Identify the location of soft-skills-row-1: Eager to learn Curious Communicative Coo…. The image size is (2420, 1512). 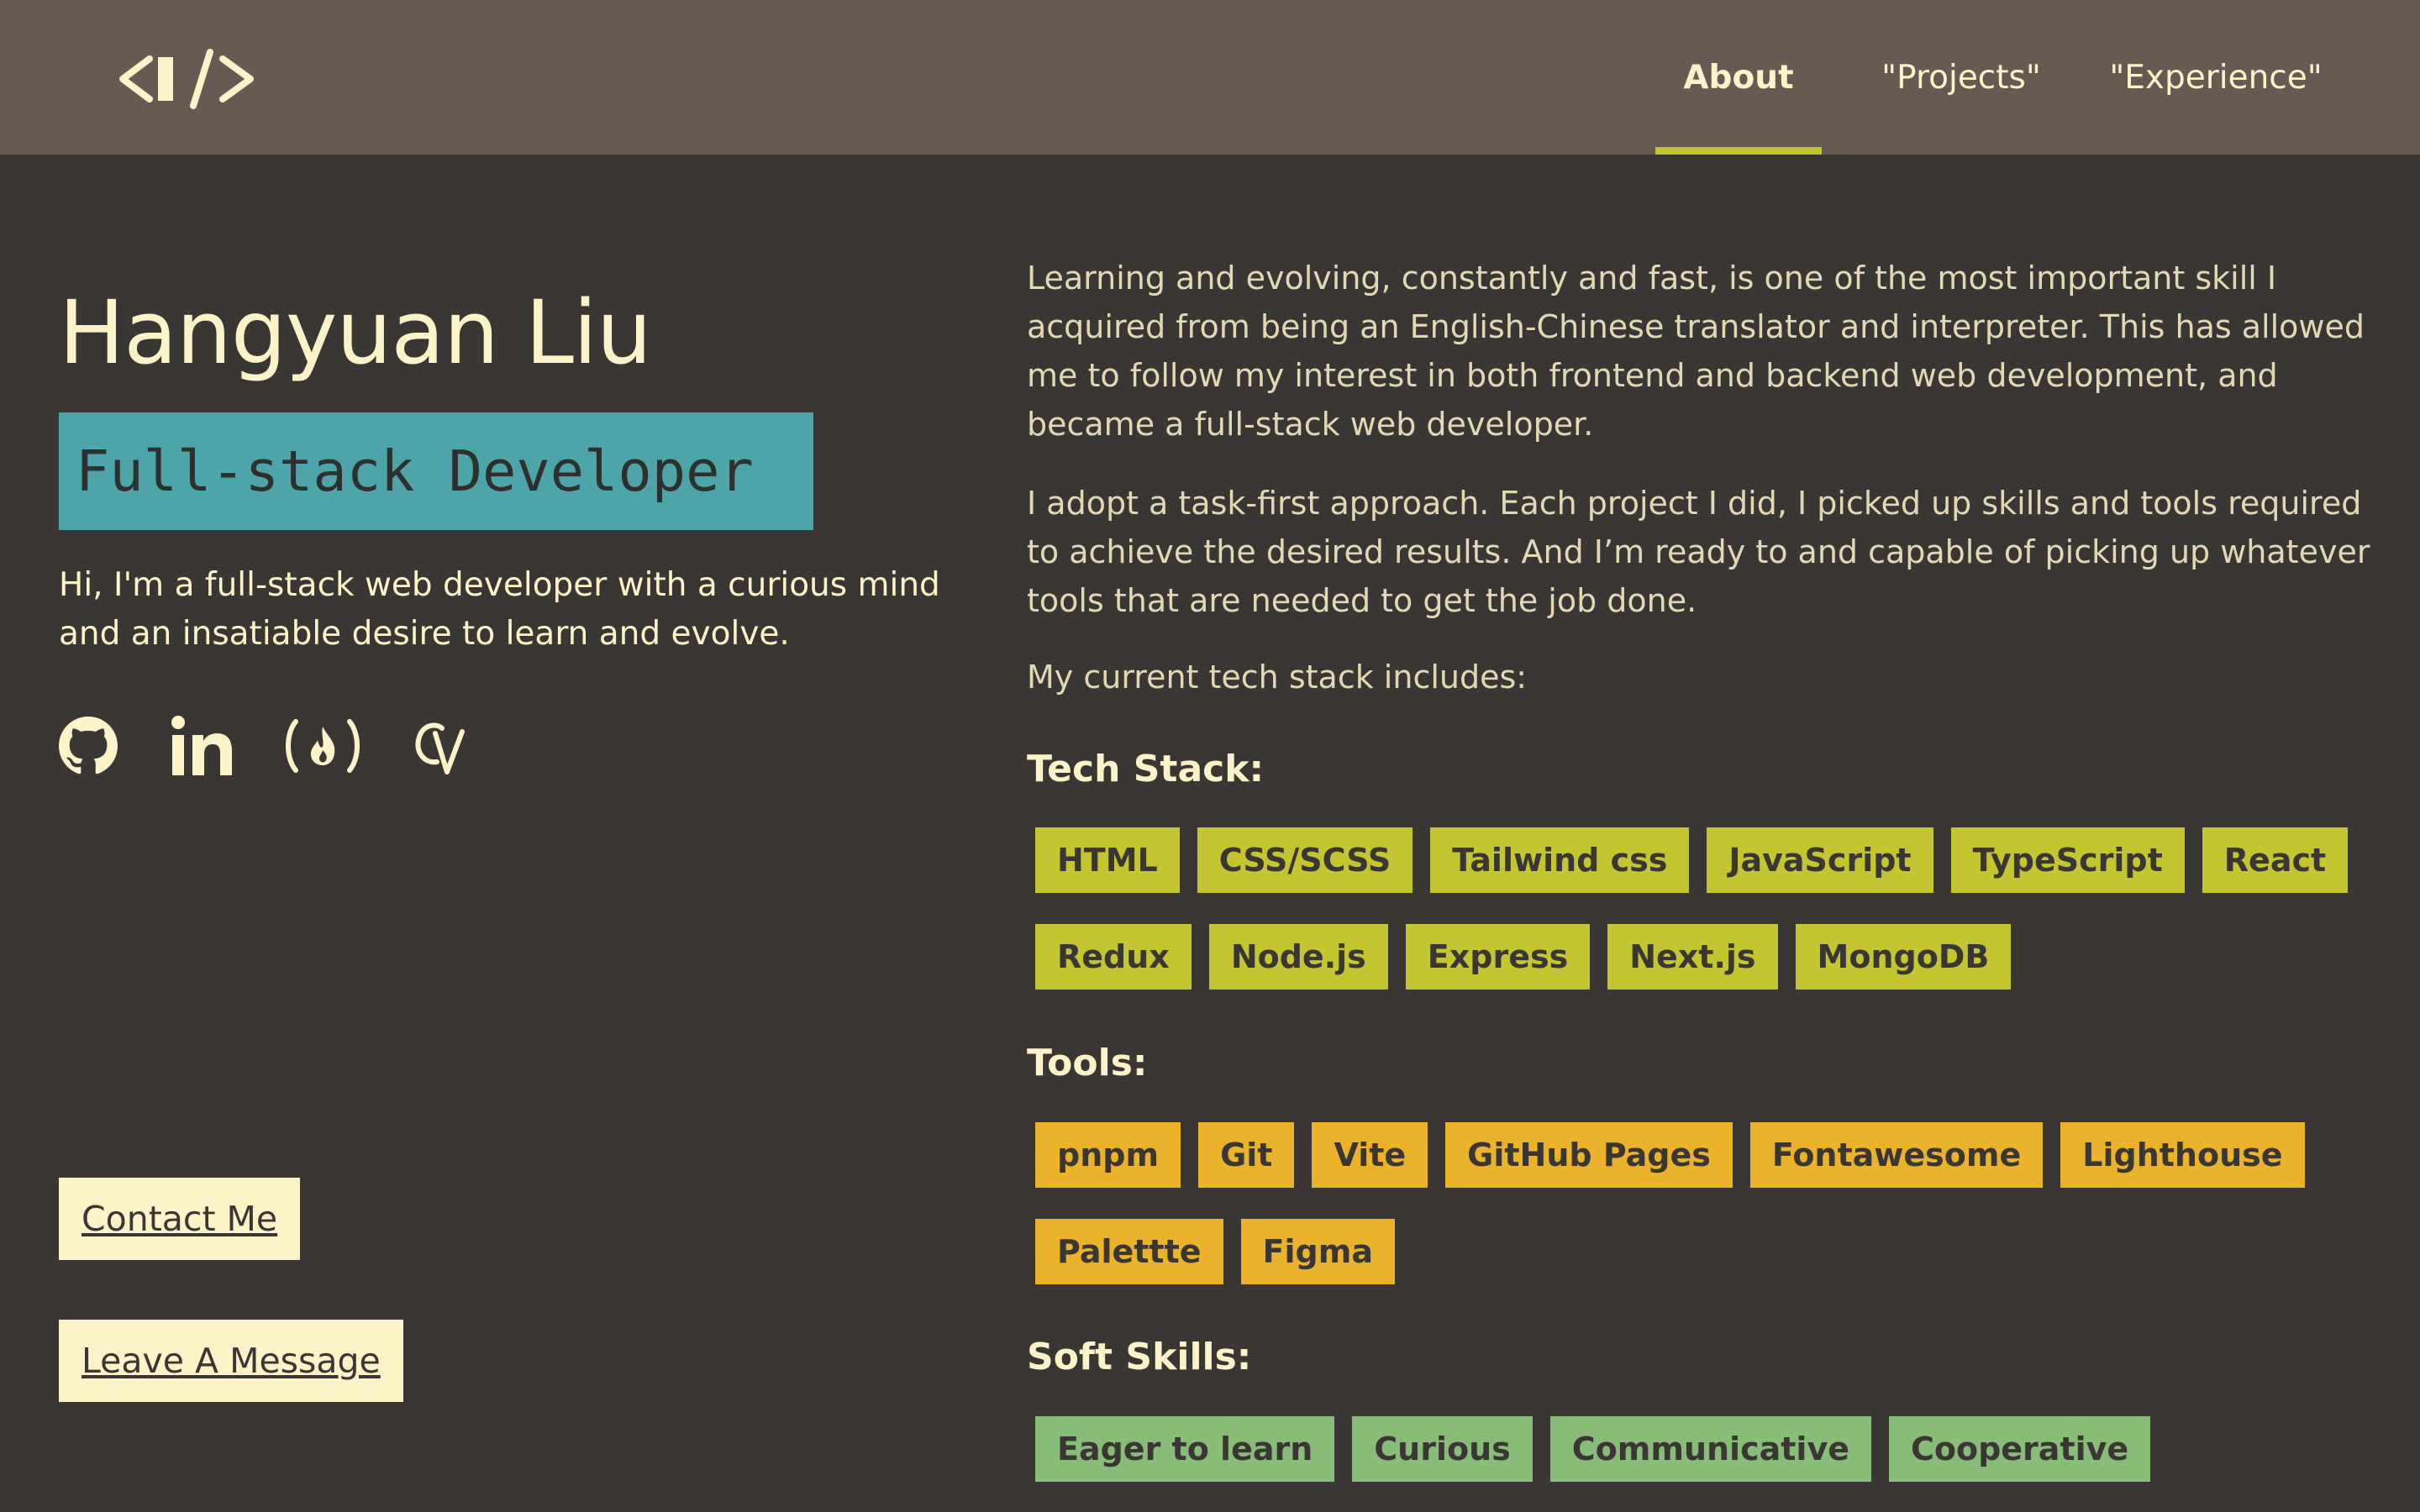
(1690, 1449).